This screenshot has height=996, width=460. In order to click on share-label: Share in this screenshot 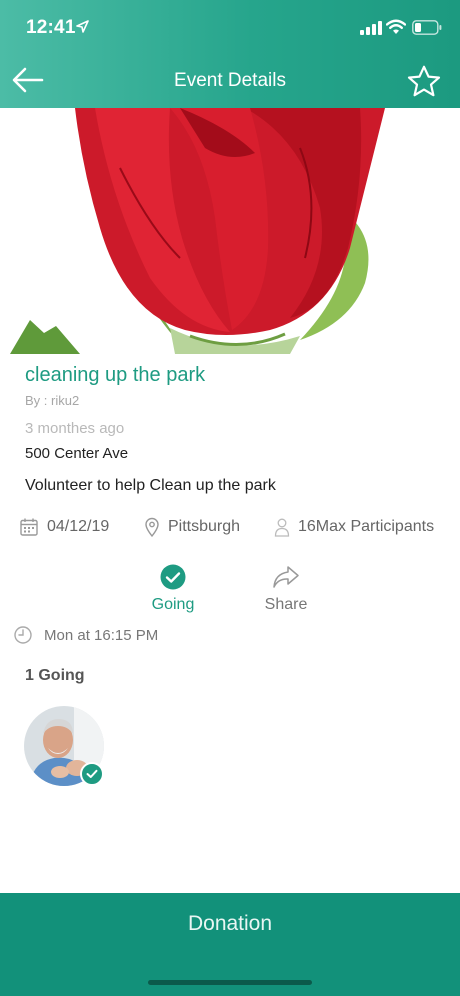, I will do `click(286, 604)`.